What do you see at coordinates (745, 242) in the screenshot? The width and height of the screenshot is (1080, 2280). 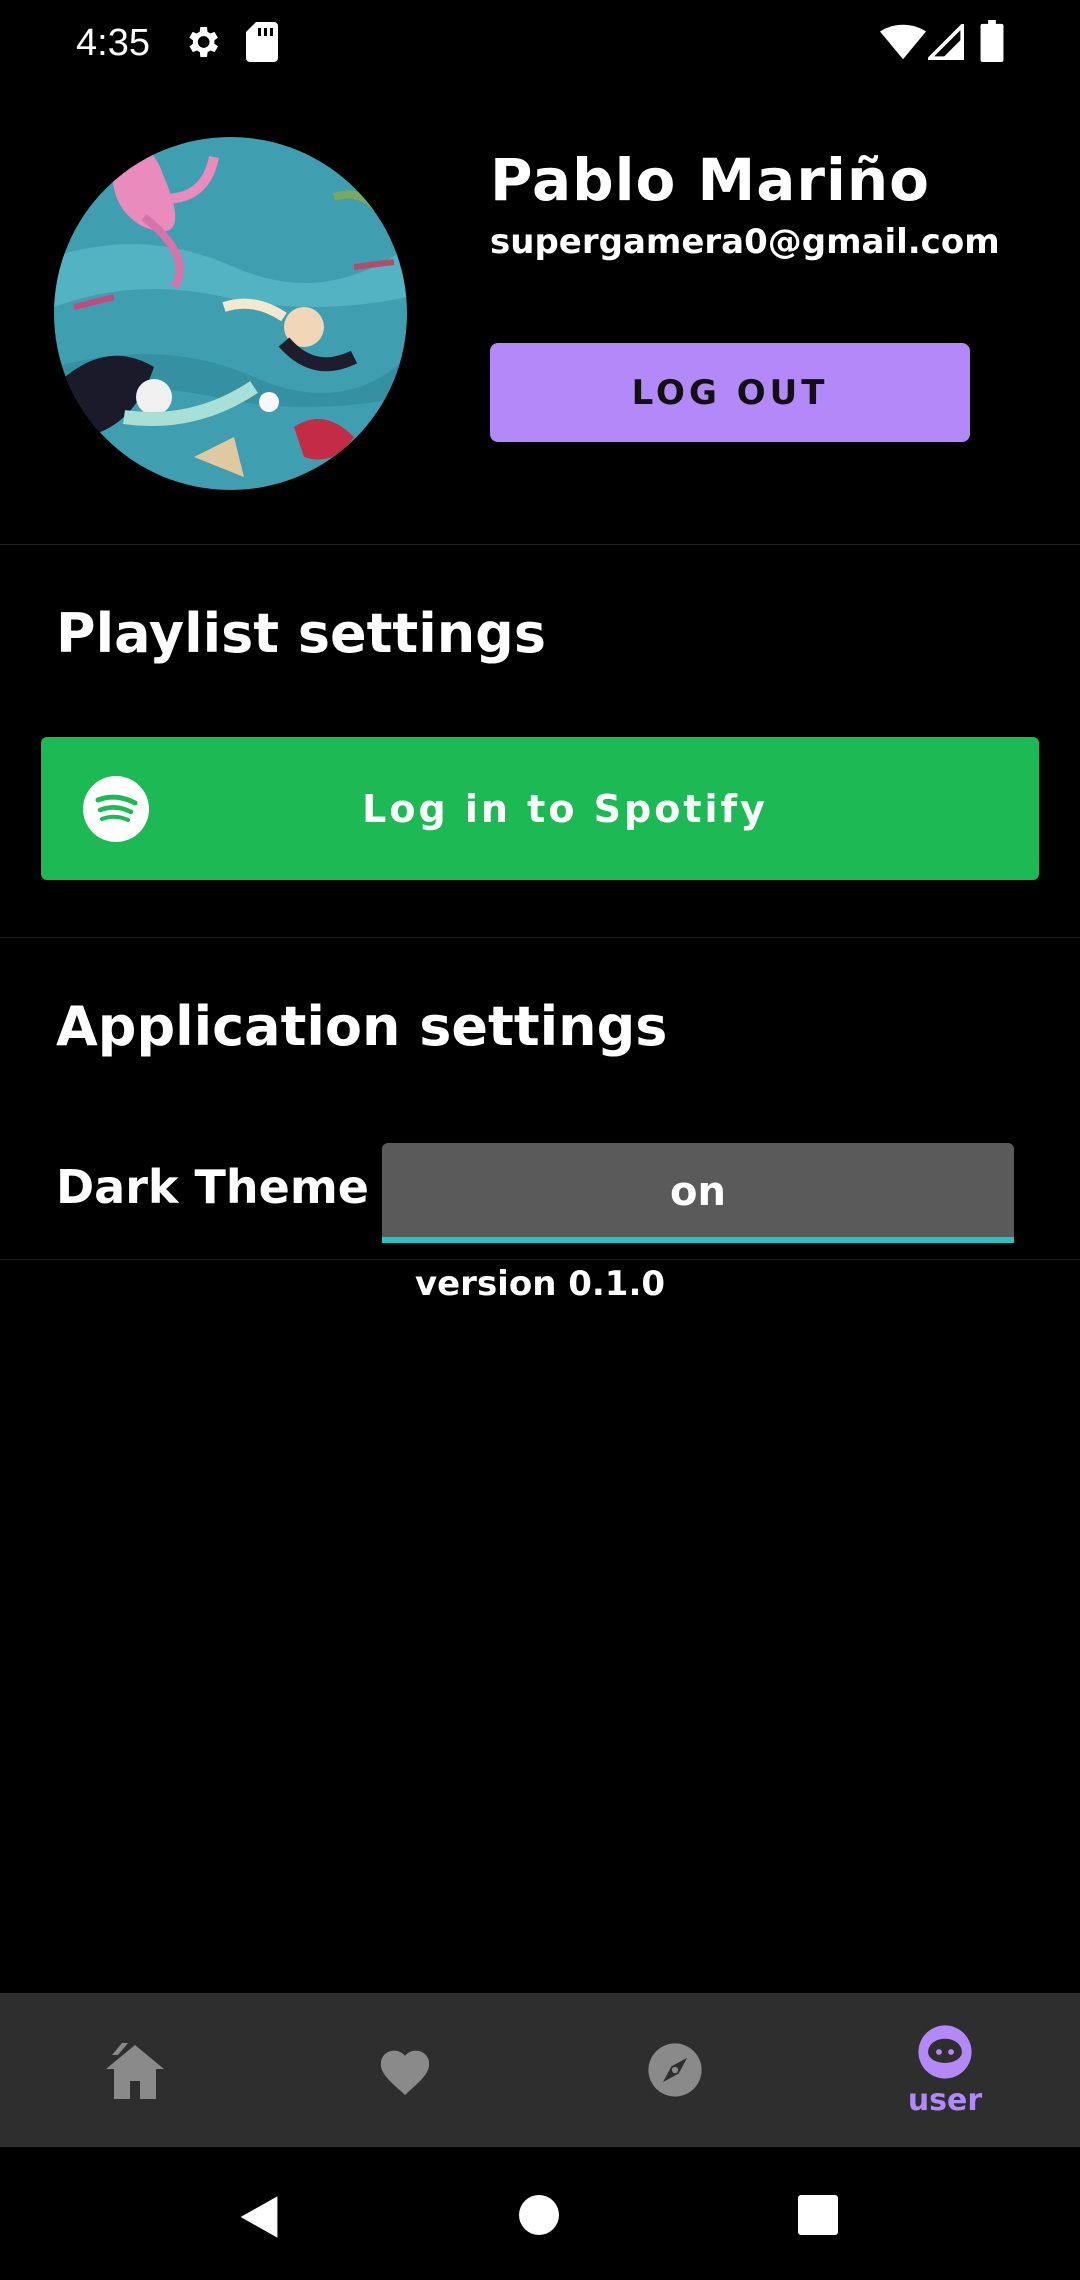 I see `user-email: supergamera0@gmail.com` at bounding box center [745, 242].